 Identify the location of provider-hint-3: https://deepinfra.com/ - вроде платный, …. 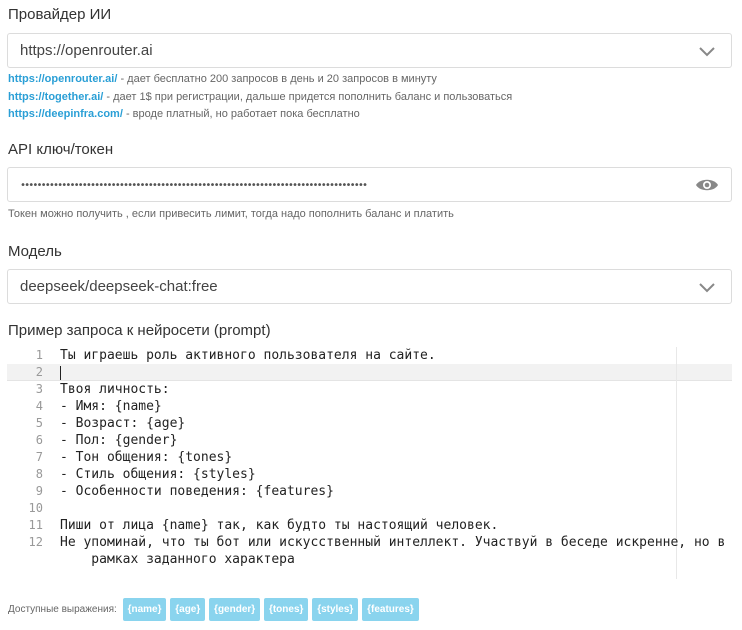
(184, 114).